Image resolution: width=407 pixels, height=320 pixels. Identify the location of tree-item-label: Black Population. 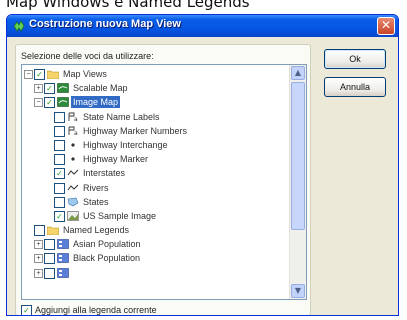
(107, 258).